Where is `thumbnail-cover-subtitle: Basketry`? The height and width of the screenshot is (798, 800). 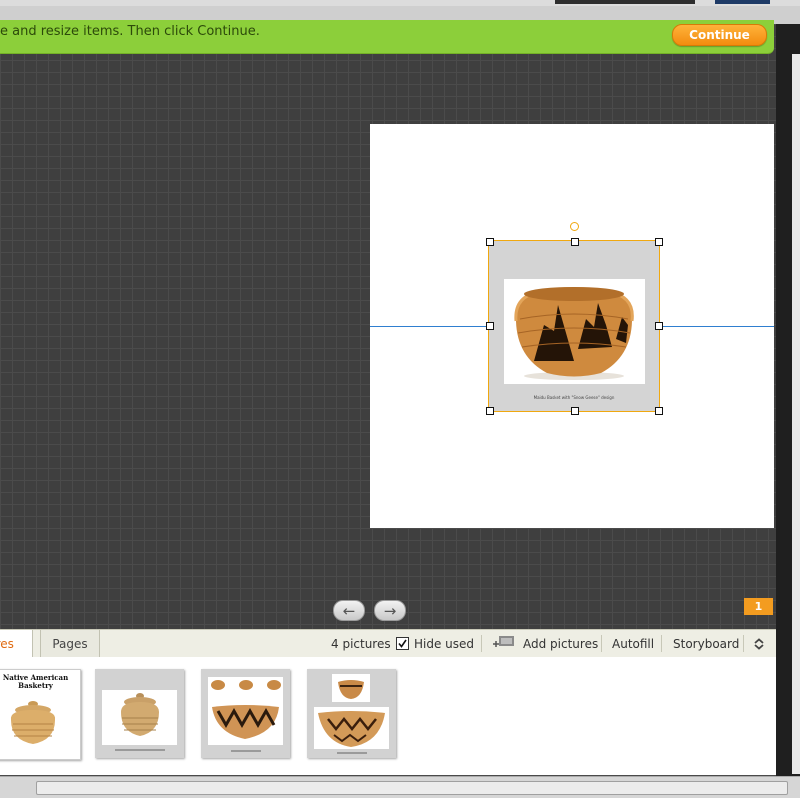
thumbnail-cover-subtitle: Basketry is located at coordinates (35, 685).